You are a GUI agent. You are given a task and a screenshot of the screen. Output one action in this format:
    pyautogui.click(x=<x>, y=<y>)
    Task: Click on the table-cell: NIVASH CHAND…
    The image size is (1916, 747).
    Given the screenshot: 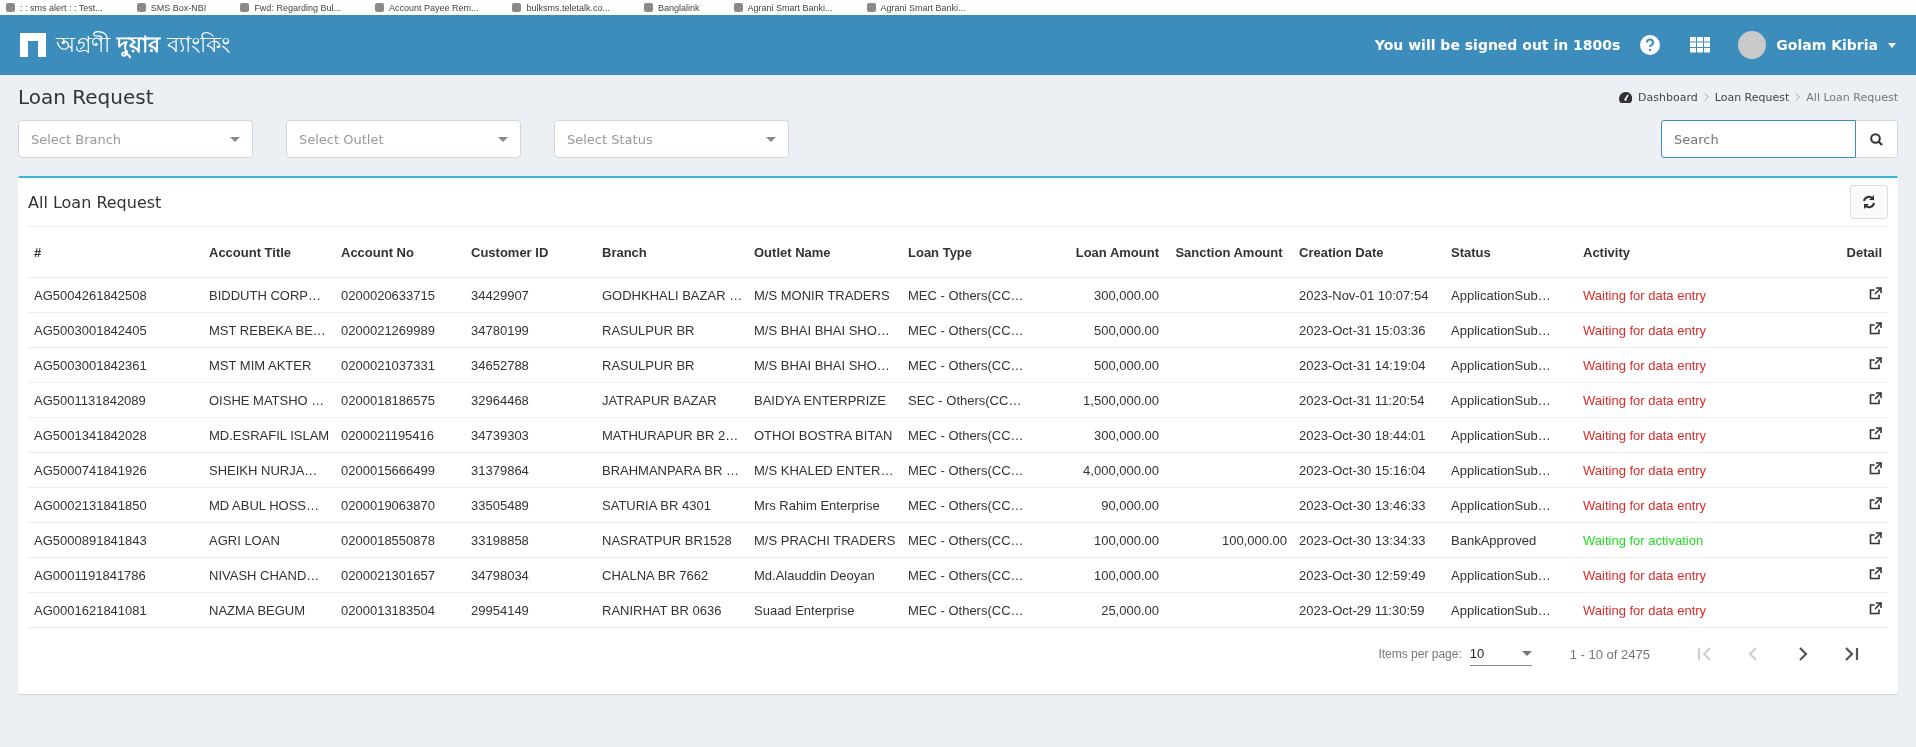 What is the action you would take?
    pyautogui.click(x=269, y=575)
    